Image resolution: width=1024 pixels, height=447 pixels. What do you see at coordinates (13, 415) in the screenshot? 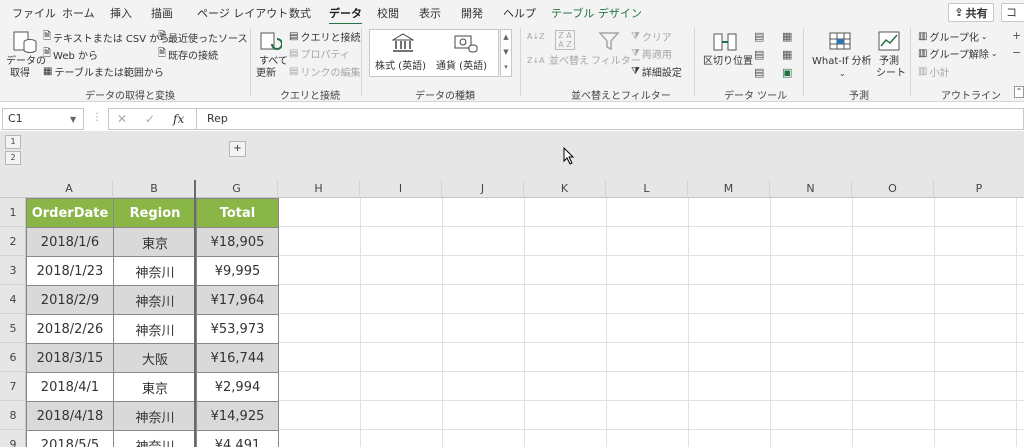
I see `row-header: 8` at bounding box center [13, 415].